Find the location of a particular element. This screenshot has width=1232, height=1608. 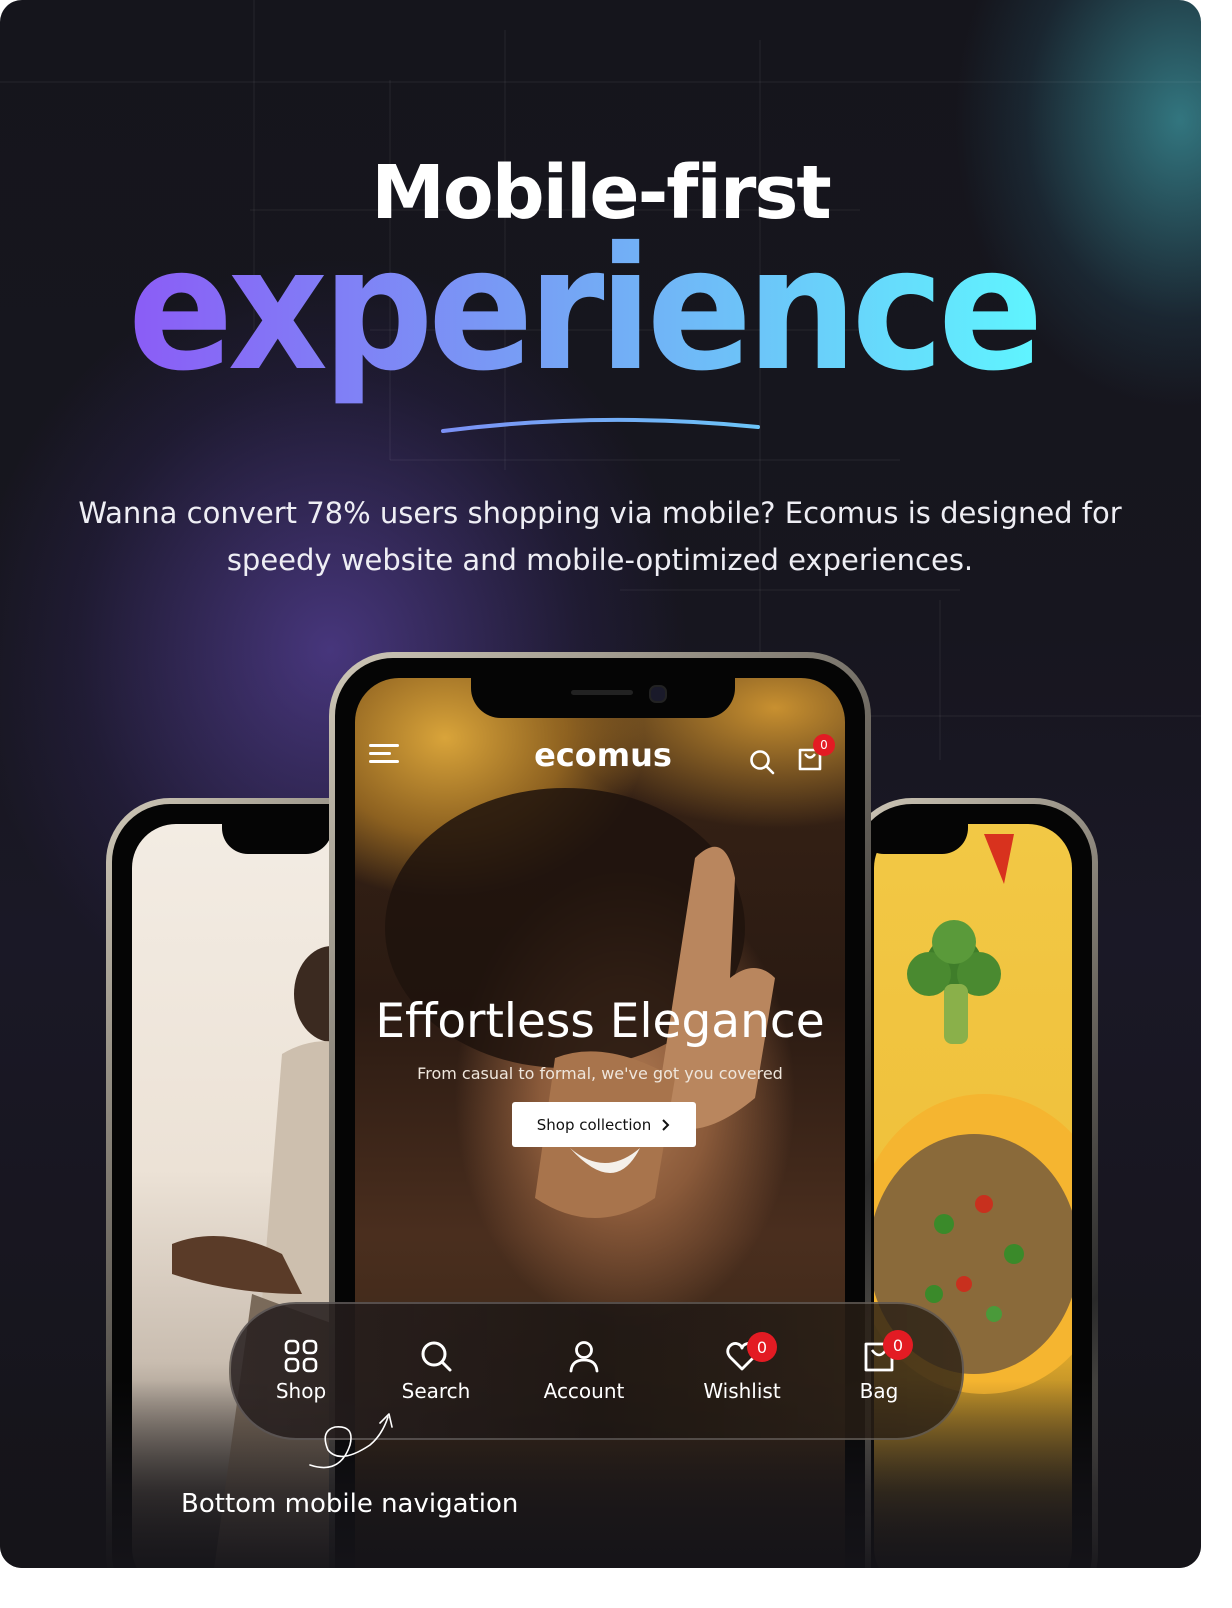

bag-badge: 0 is located at coordinates (898, 1345).